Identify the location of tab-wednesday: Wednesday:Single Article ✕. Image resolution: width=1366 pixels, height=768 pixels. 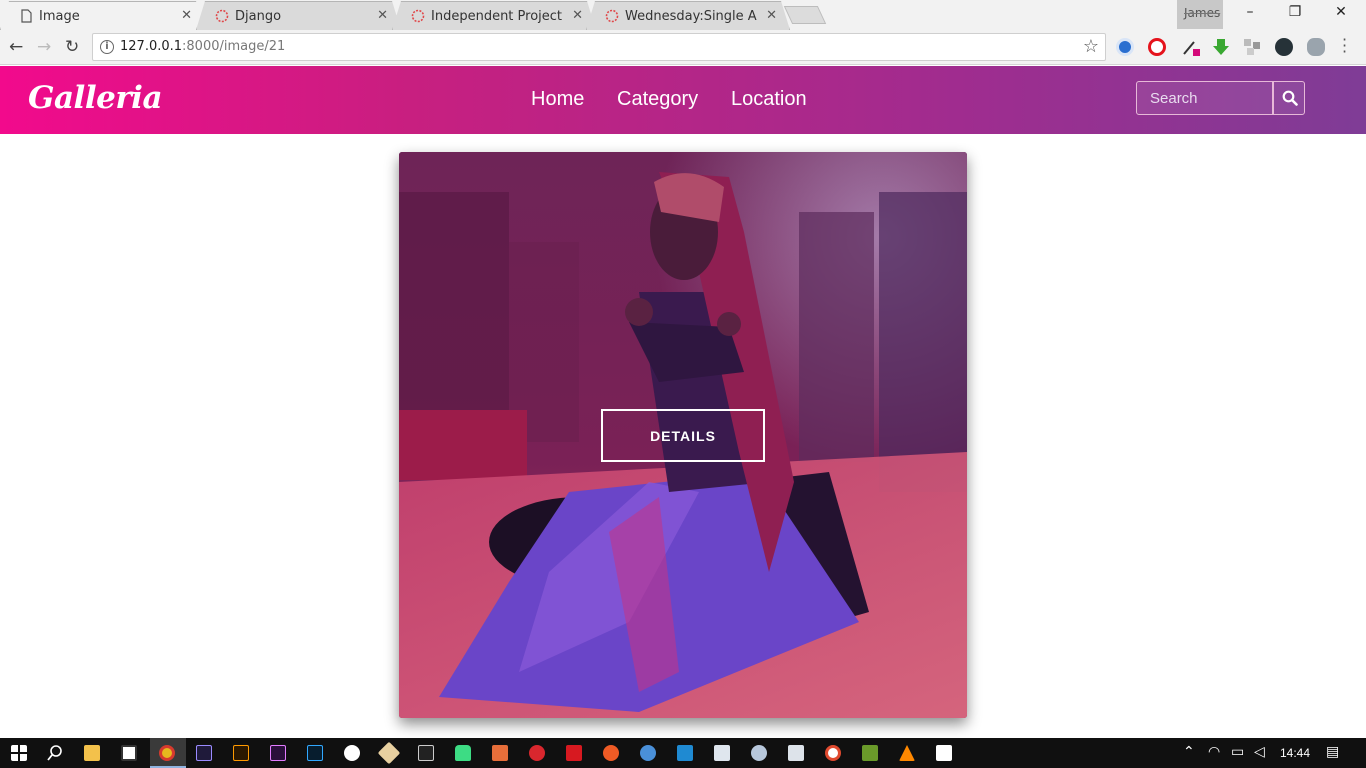
(688, 15).